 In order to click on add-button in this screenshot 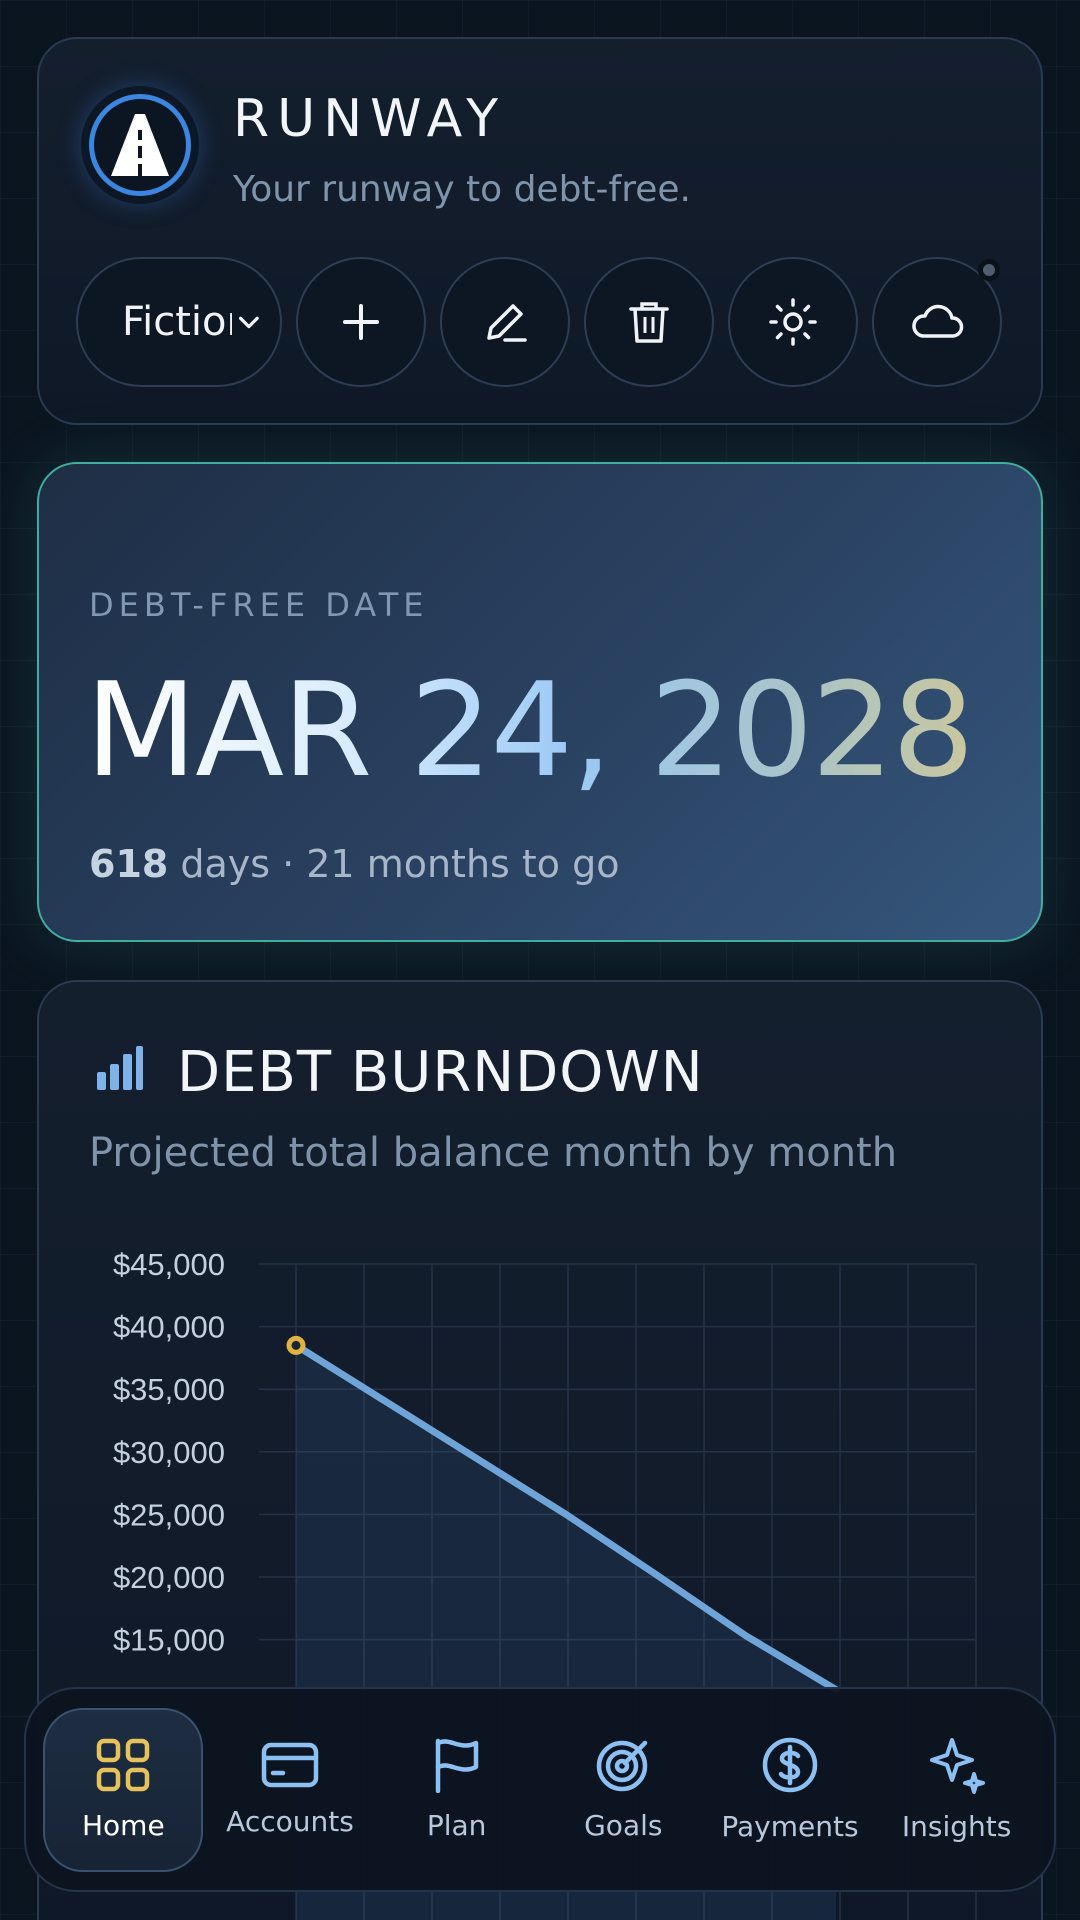, I will do `click(361, 322)`.